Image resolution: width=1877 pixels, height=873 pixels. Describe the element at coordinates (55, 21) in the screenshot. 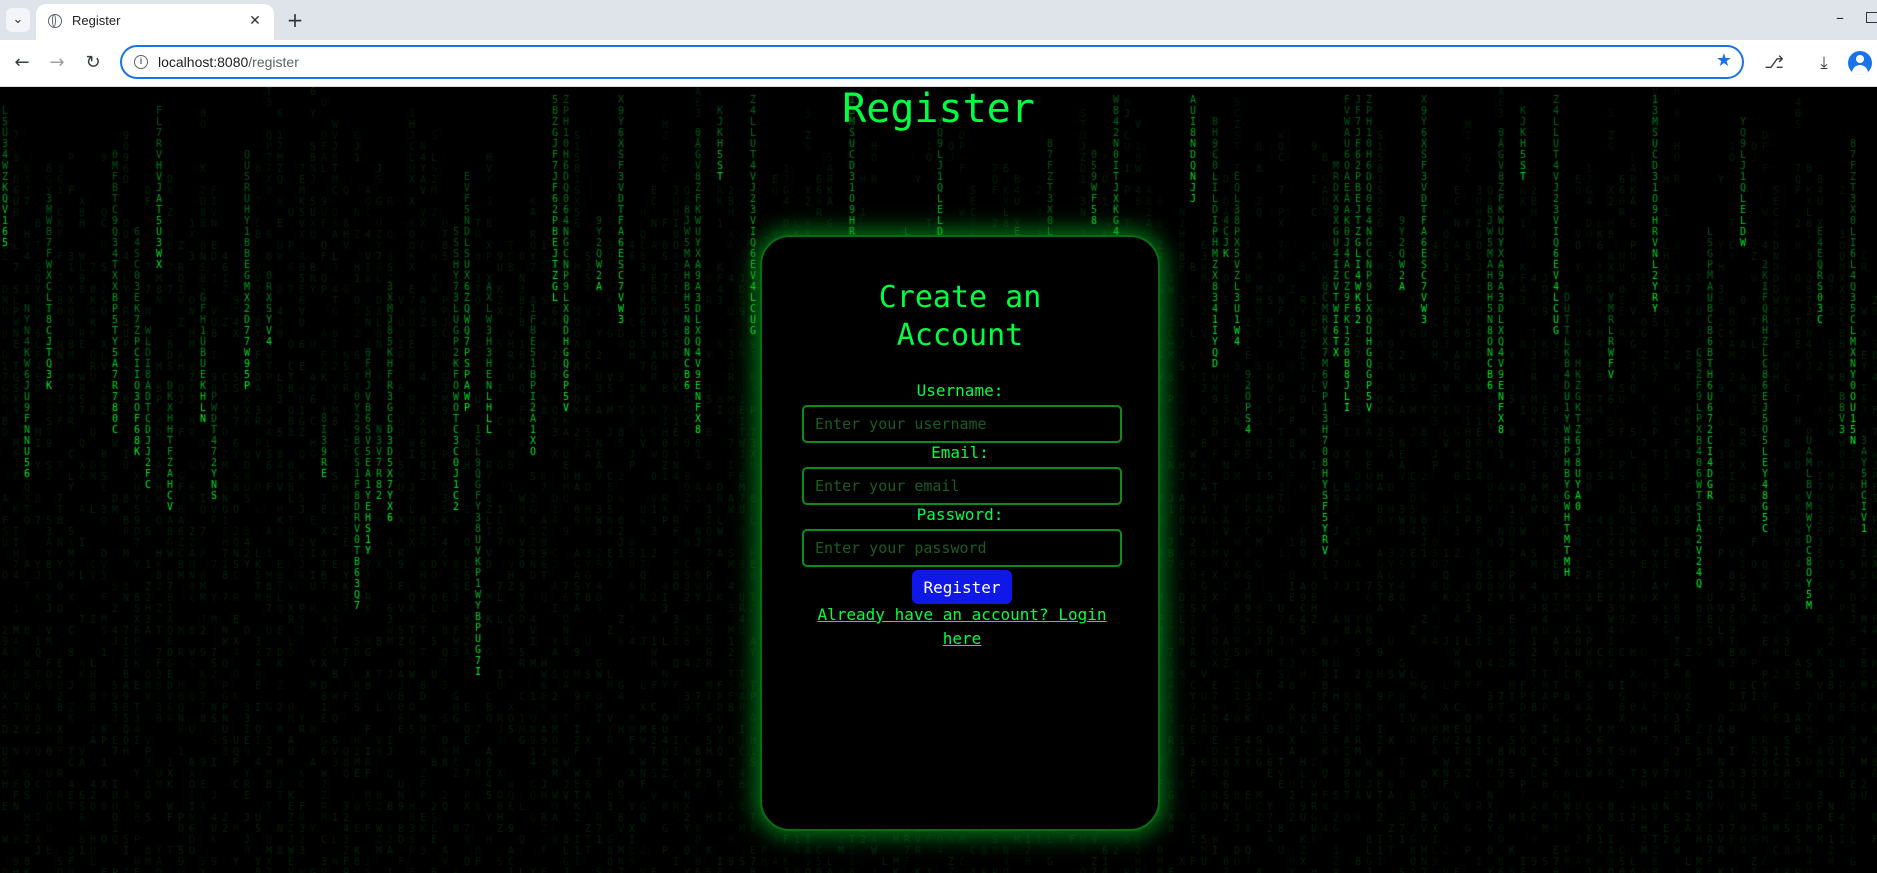

I see `globe-icon` at that location.